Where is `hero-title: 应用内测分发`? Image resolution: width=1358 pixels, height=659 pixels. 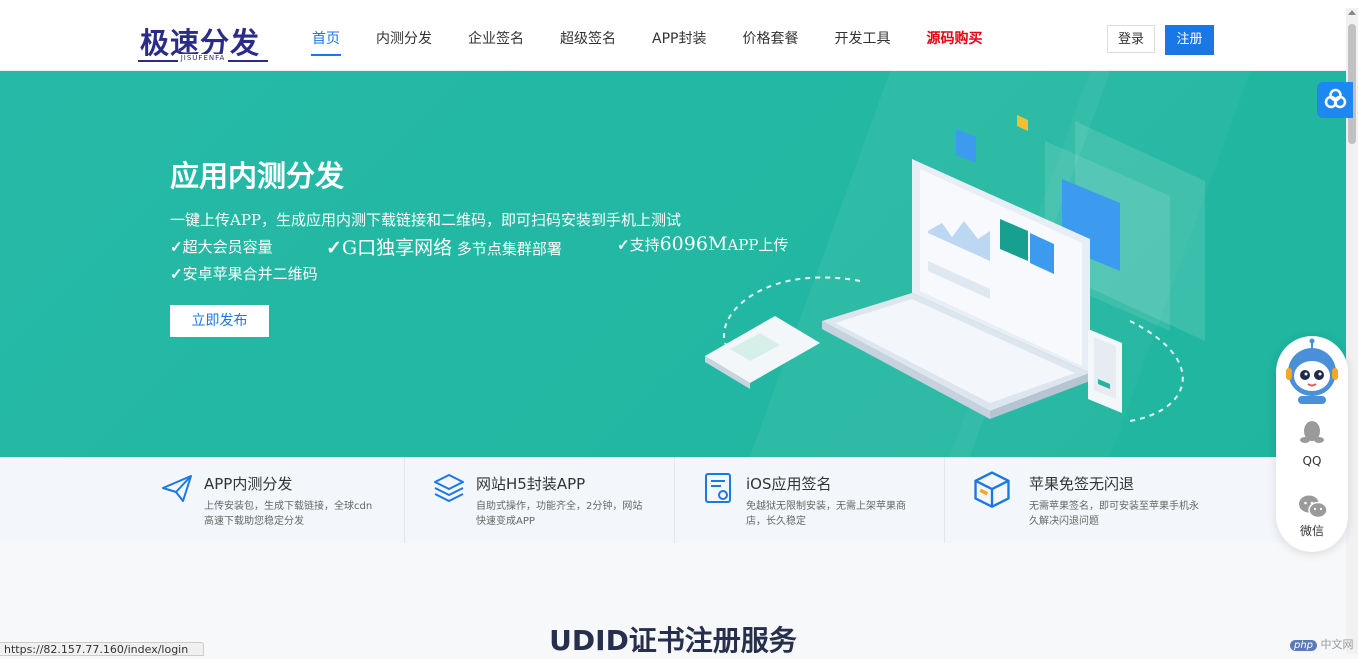 hero-title: 应用内测分发 is located at coordinates (257, 176).